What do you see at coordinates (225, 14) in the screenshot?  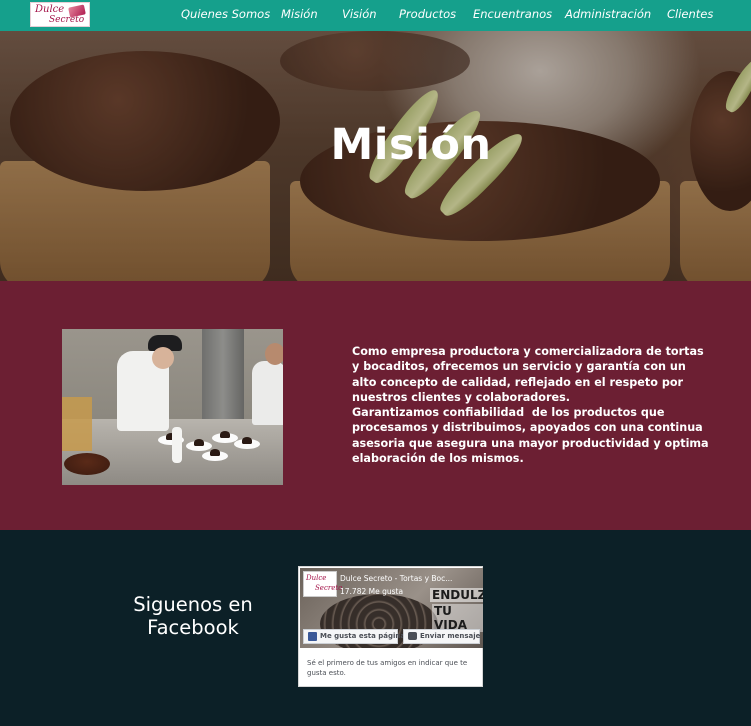 I see `nav-item-quienes-somos: Quienes Somos` at bounding box center [225, 14].